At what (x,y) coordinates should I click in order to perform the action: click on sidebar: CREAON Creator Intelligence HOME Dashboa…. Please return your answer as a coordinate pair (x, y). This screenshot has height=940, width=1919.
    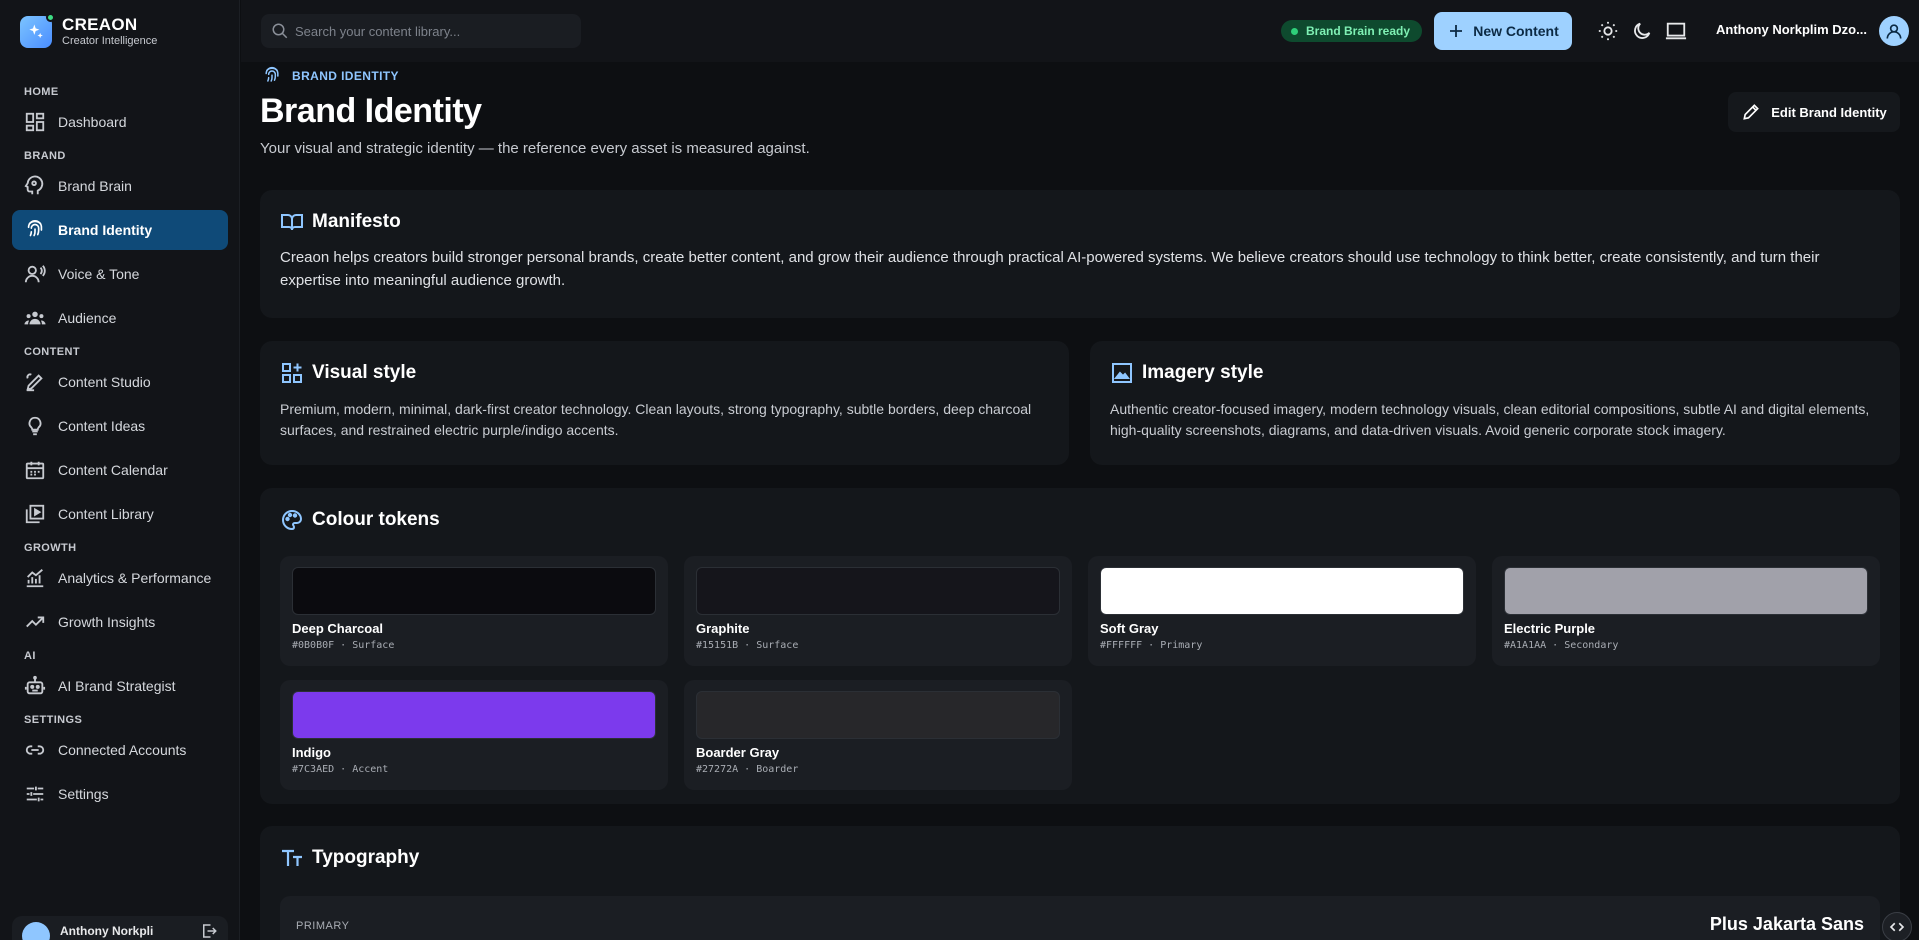
    Looking at the image, I should click on (120, 470).